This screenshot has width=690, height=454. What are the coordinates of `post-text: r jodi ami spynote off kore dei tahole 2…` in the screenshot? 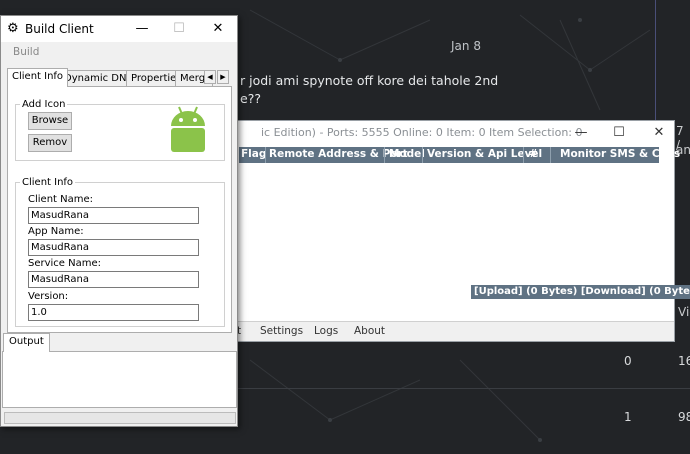 It's located at (390, 90).